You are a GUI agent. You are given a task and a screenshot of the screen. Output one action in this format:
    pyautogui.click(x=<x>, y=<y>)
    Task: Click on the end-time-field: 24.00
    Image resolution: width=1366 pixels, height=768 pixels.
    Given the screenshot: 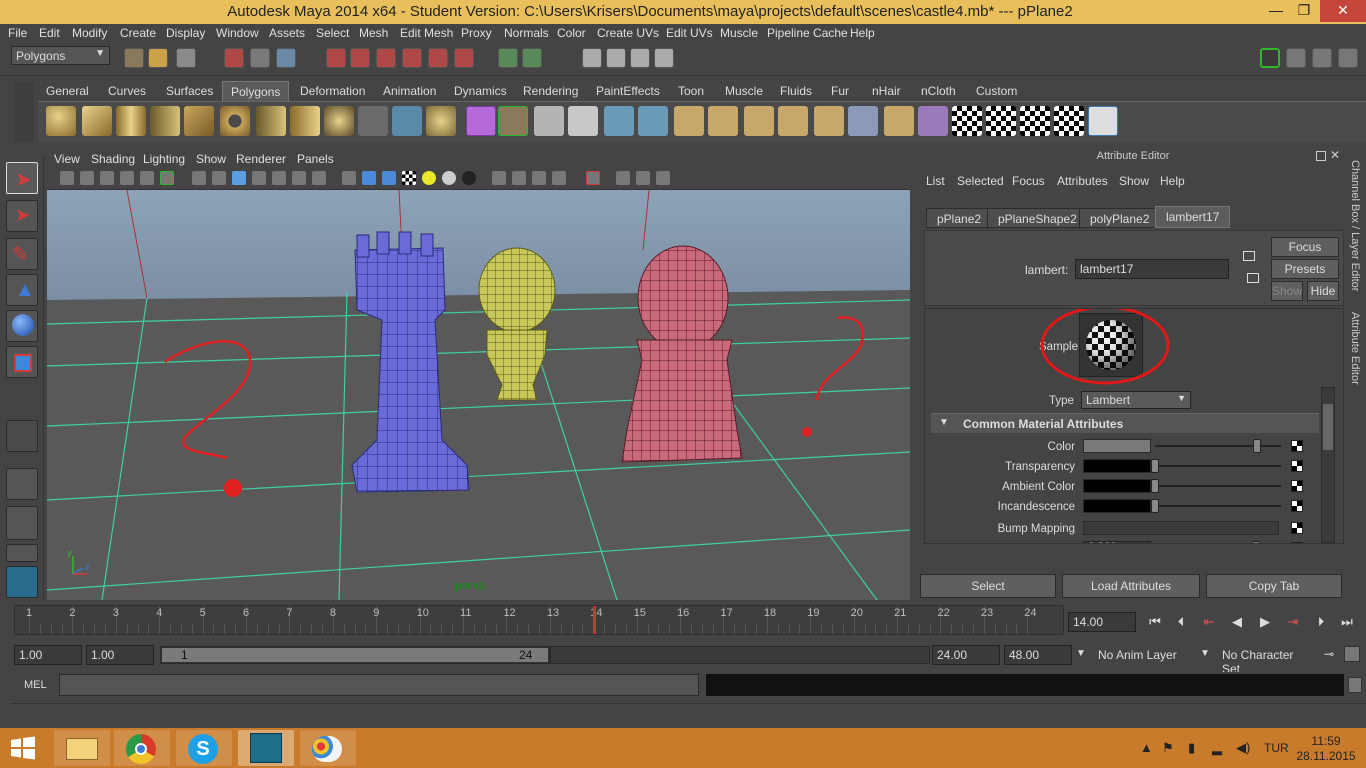 What is the action you would take?
    pyautogui.click(x=966, y=655)
    